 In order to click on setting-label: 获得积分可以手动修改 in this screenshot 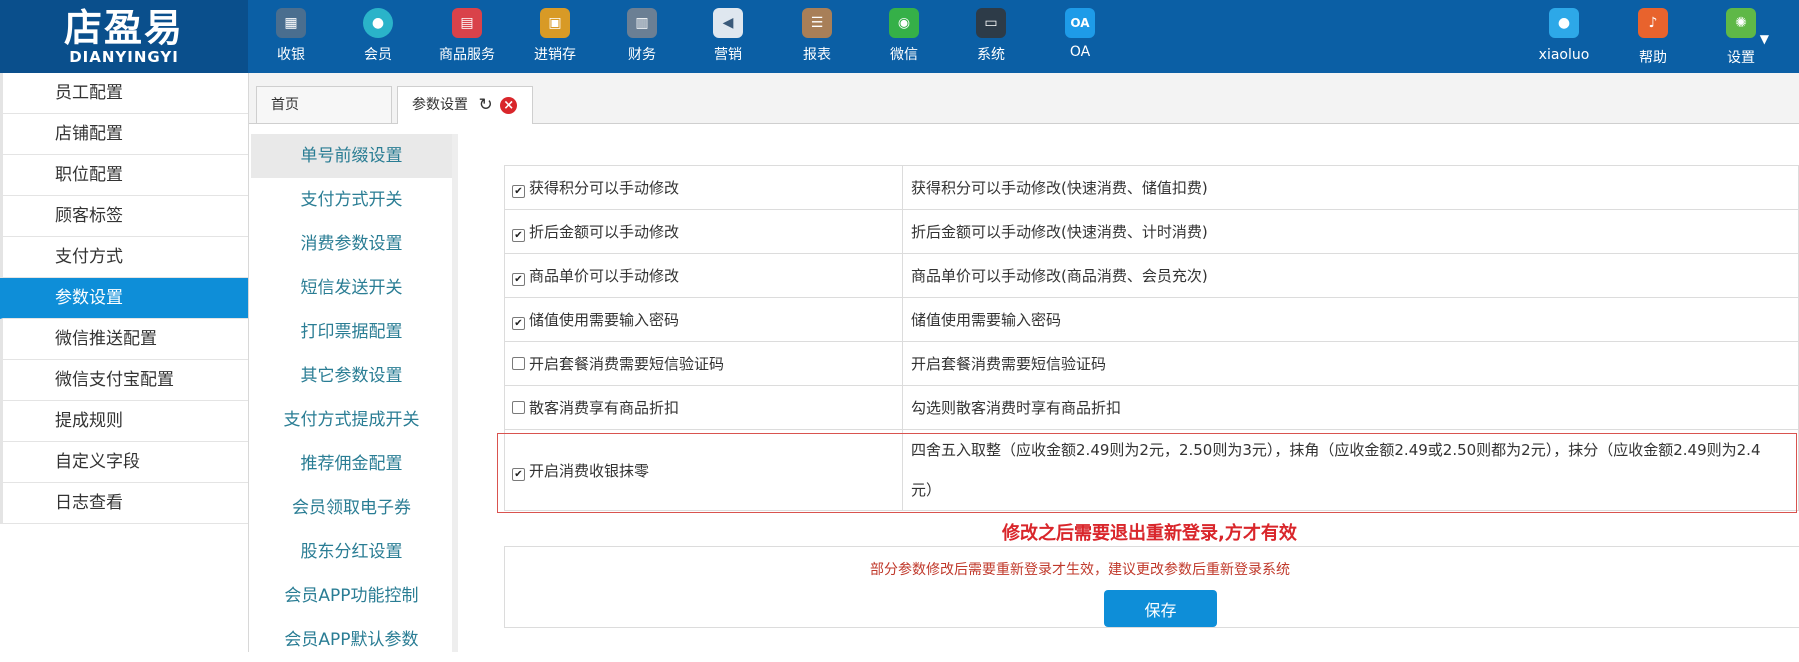, I will do `click(604, 188)`.